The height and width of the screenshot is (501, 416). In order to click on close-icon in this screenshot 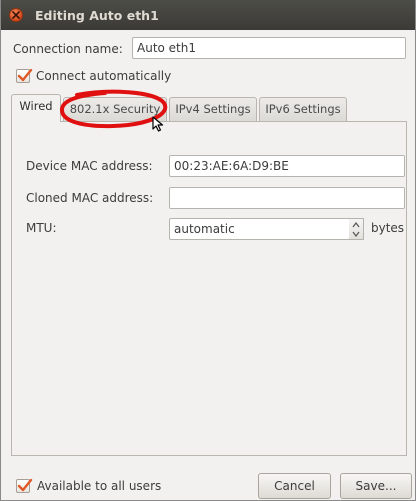, I will do `click(16, 15)`.